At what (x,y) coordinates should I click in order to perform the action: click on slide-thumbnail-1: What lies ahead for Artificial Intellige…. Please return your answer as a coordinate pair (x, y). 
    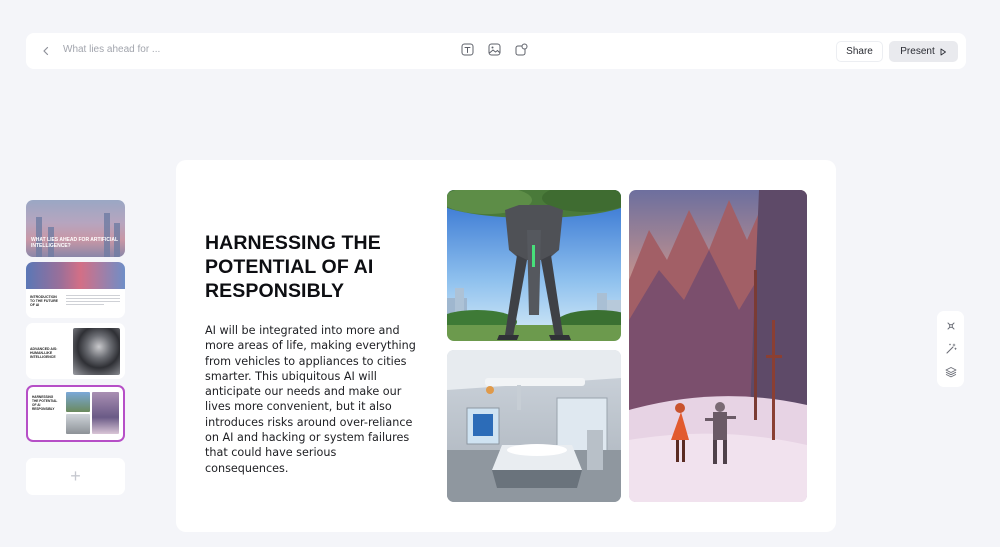
    Looking at the image, I should click on (75, 228).